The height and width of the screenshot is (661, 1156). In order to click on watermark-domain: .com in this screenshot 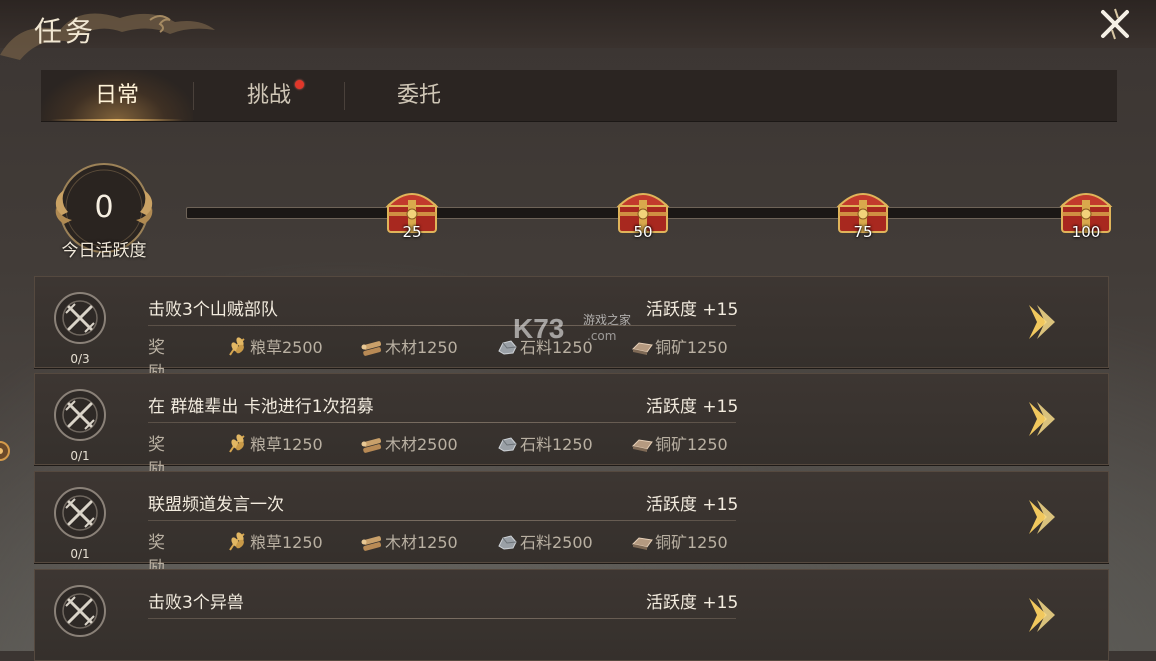, I will do `click(601, 336)`.